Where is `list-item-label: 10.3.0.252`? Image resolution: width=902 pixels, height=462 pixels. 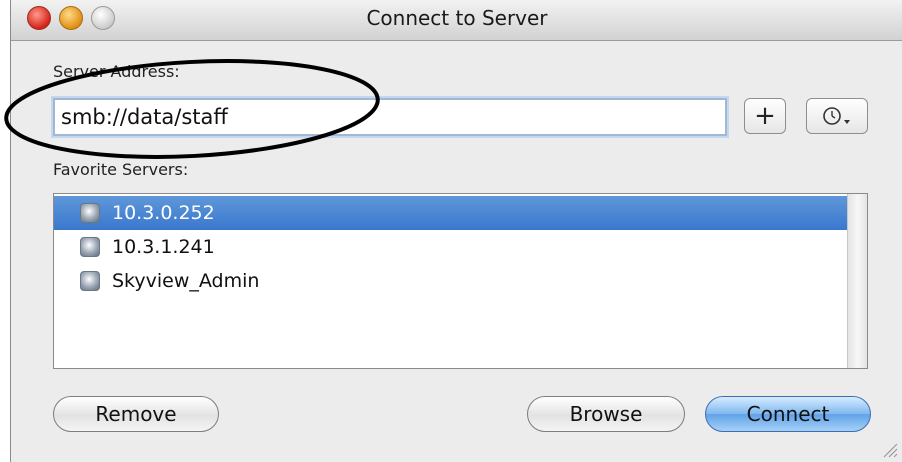
list-item-label: 10.3.0.252 is located at coordinates (163, 213).